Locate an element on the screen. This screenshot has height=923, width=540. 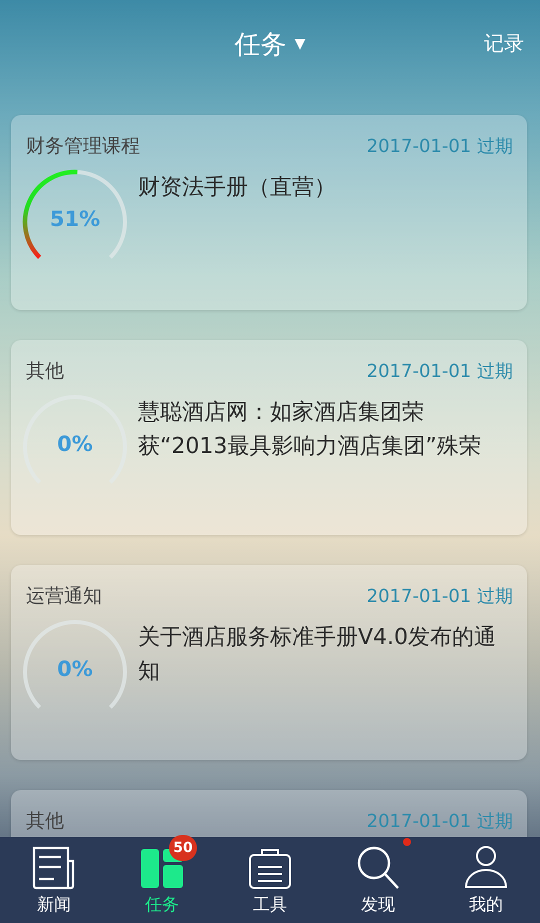
tab-button: 新闻 is located at coordinates (54, 880).